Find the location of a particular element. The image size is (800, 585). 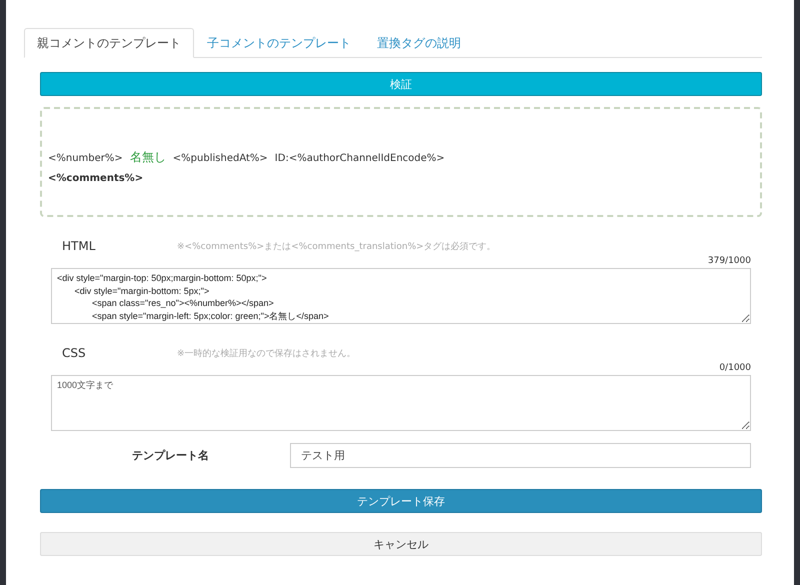

field-note: ※一時的な検証用なので保存はされません。 is located at coordinates (266, 354).